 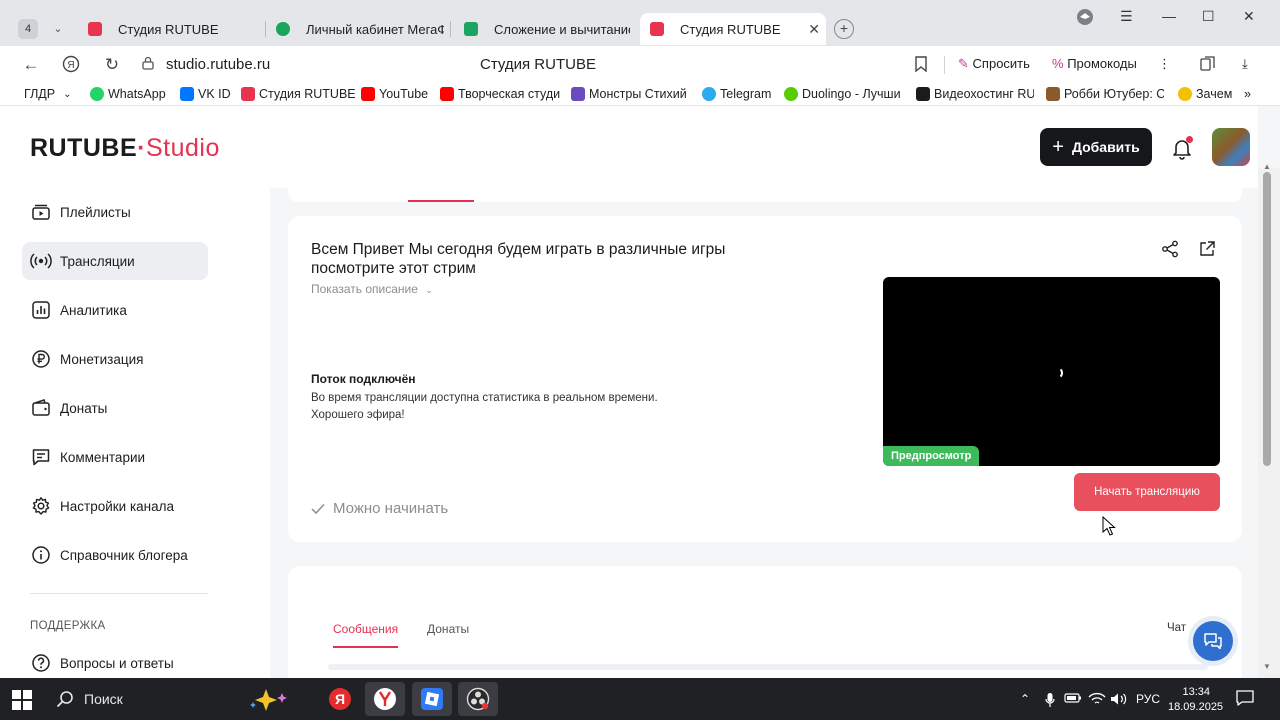 I want to click on studio-logo: RUTUBE·Studio, so click(x=125, y=148).